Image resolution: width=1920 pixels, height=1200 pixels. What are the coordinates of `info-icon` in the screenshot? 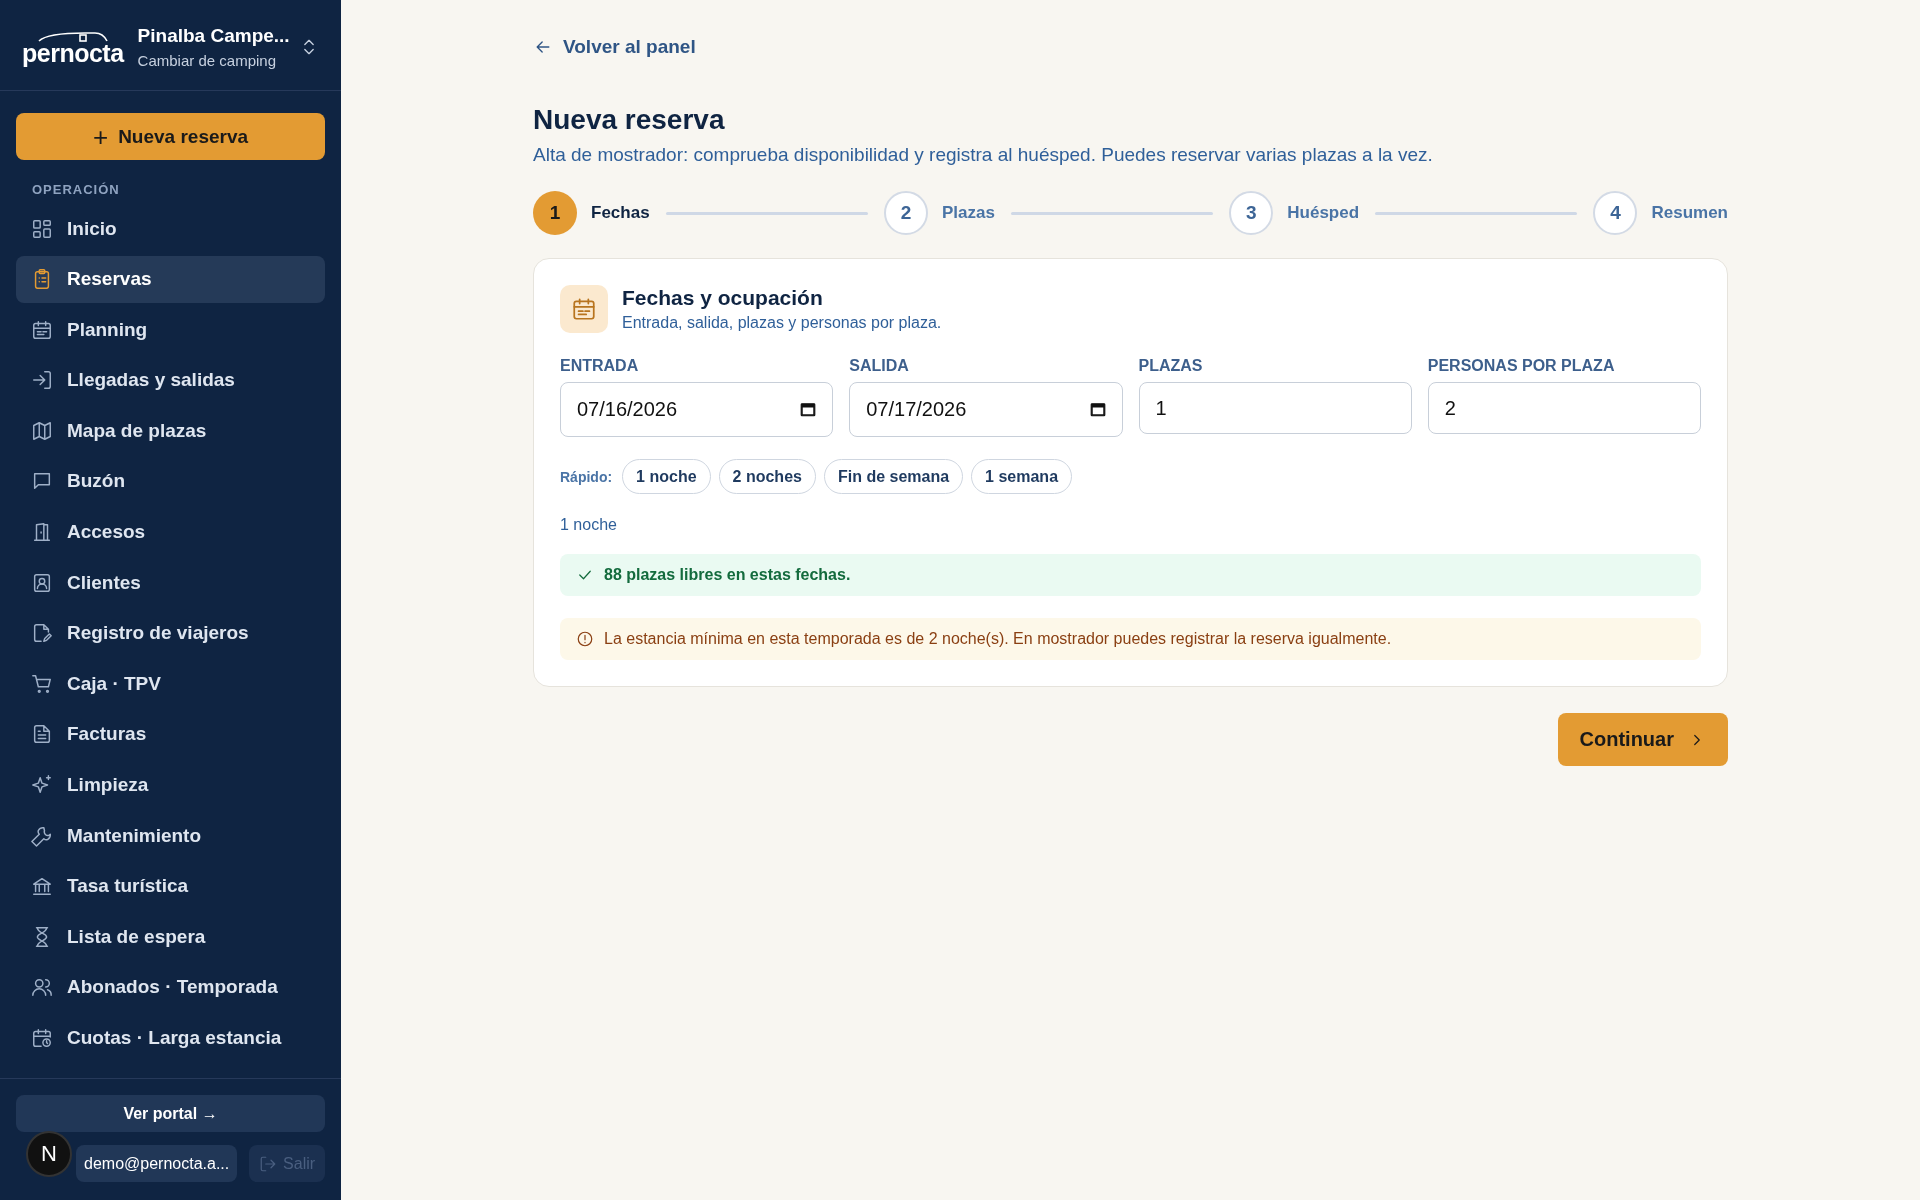 It's located at (585, 639).